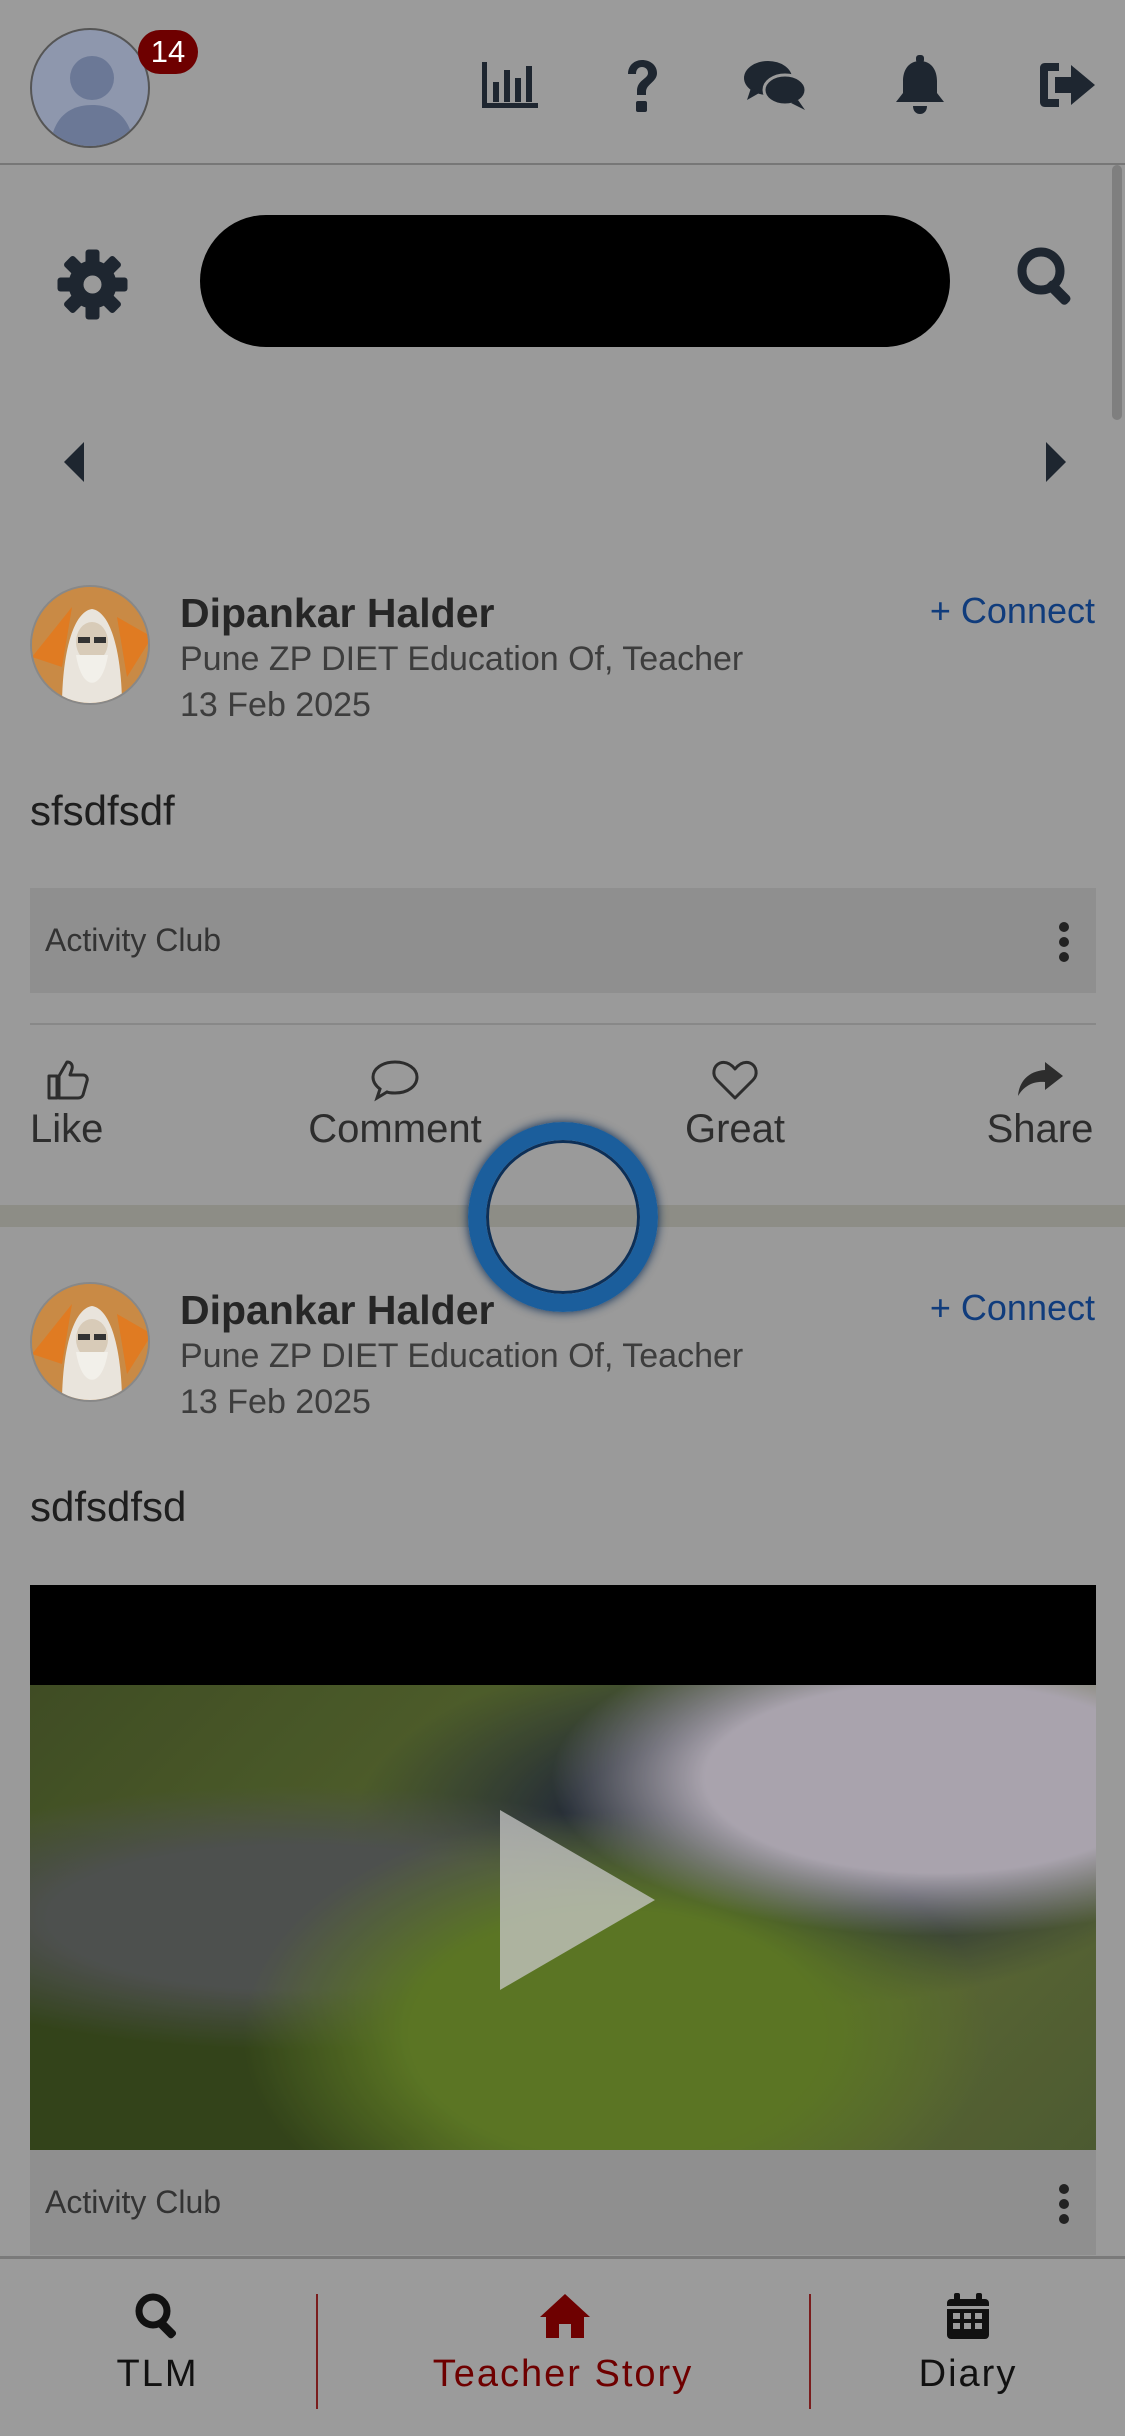  Describe the element at coordinates (157, 2347) in the screenshot. I see `nav-item-tlm: TLM` at that location.